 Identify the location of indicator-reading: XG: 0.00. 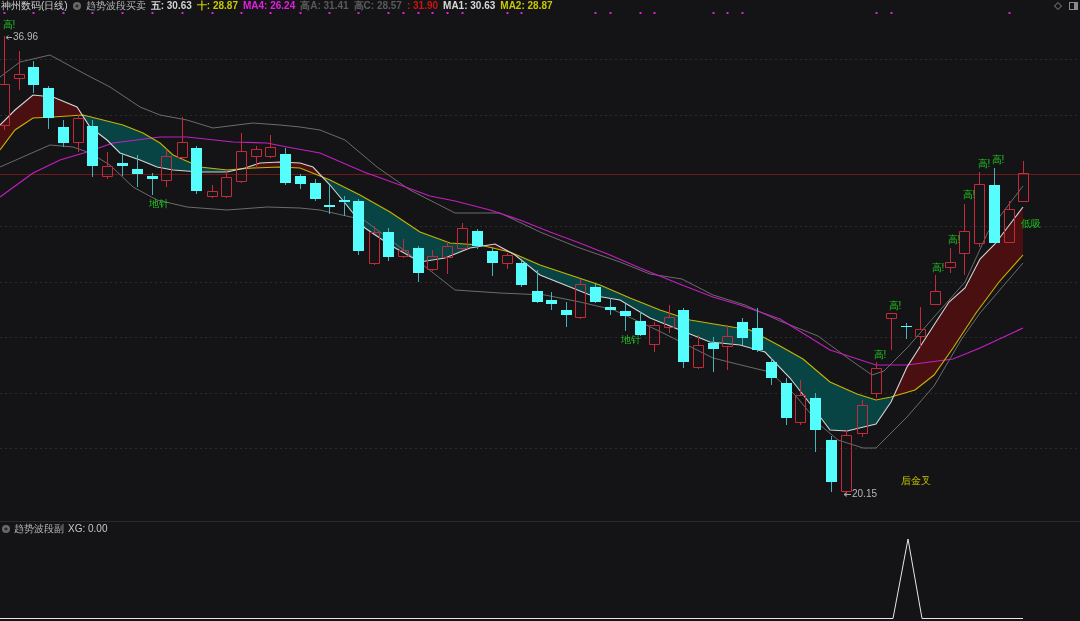
(88, 529).